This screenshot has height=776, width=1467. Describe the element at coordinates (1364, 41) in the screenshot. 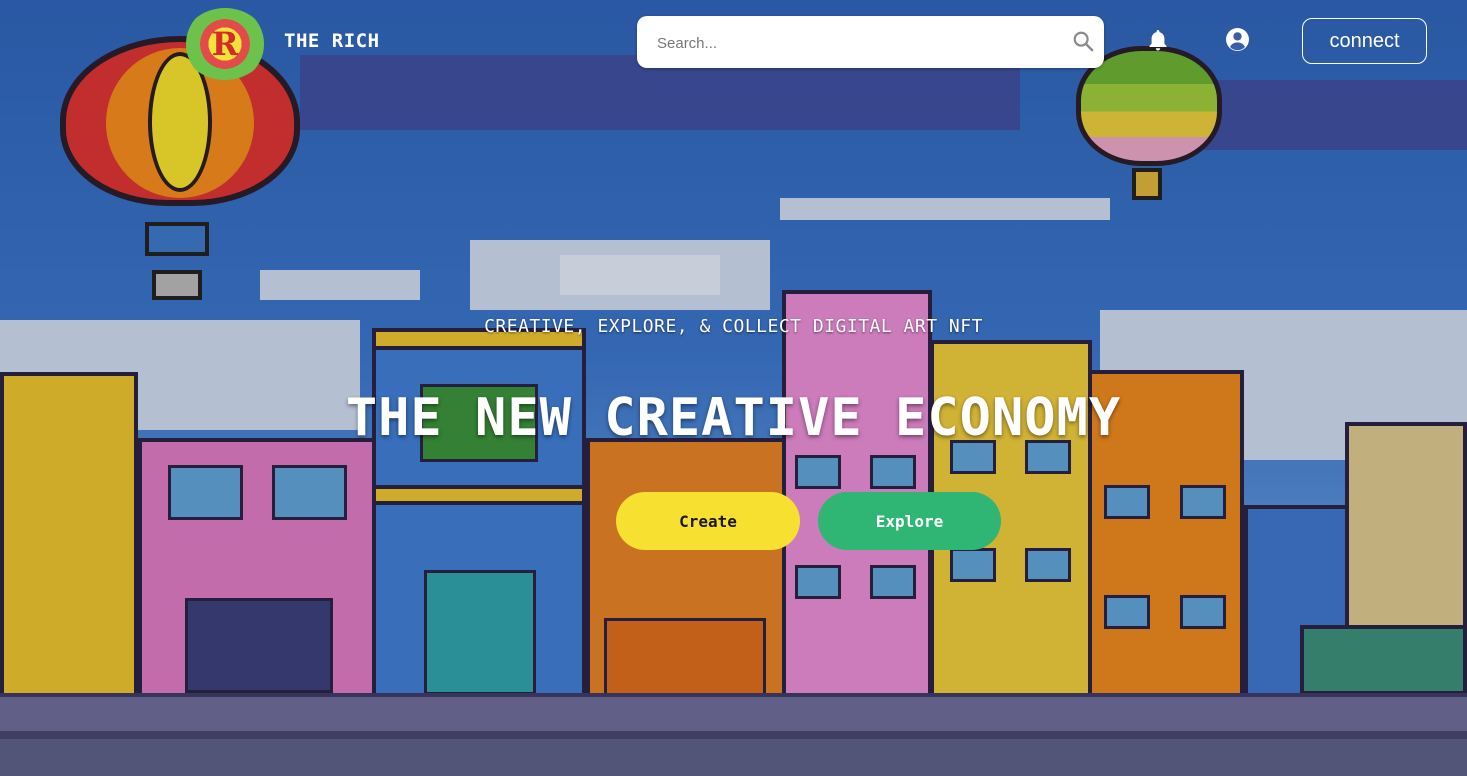

I see `connect-button: connect` at that location.